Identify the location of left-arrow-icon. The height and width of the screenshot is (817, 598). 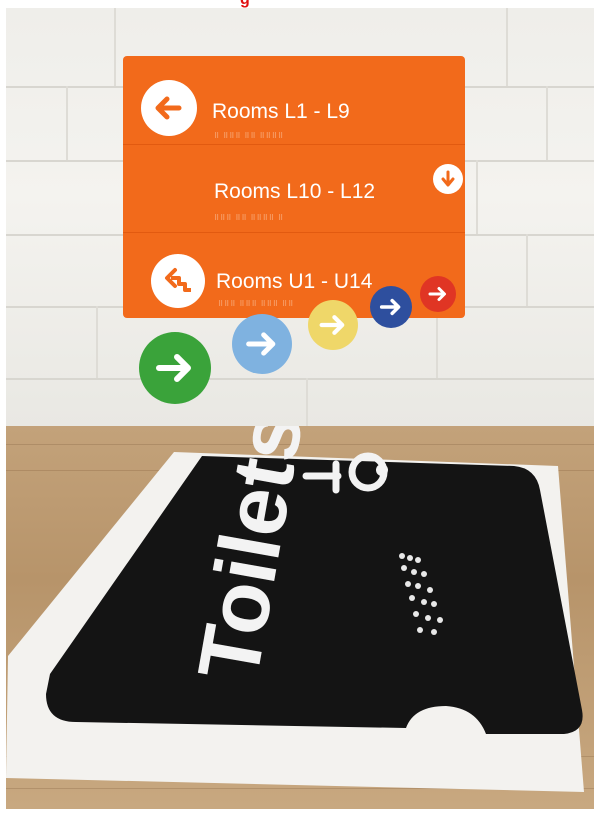
(169, 108).